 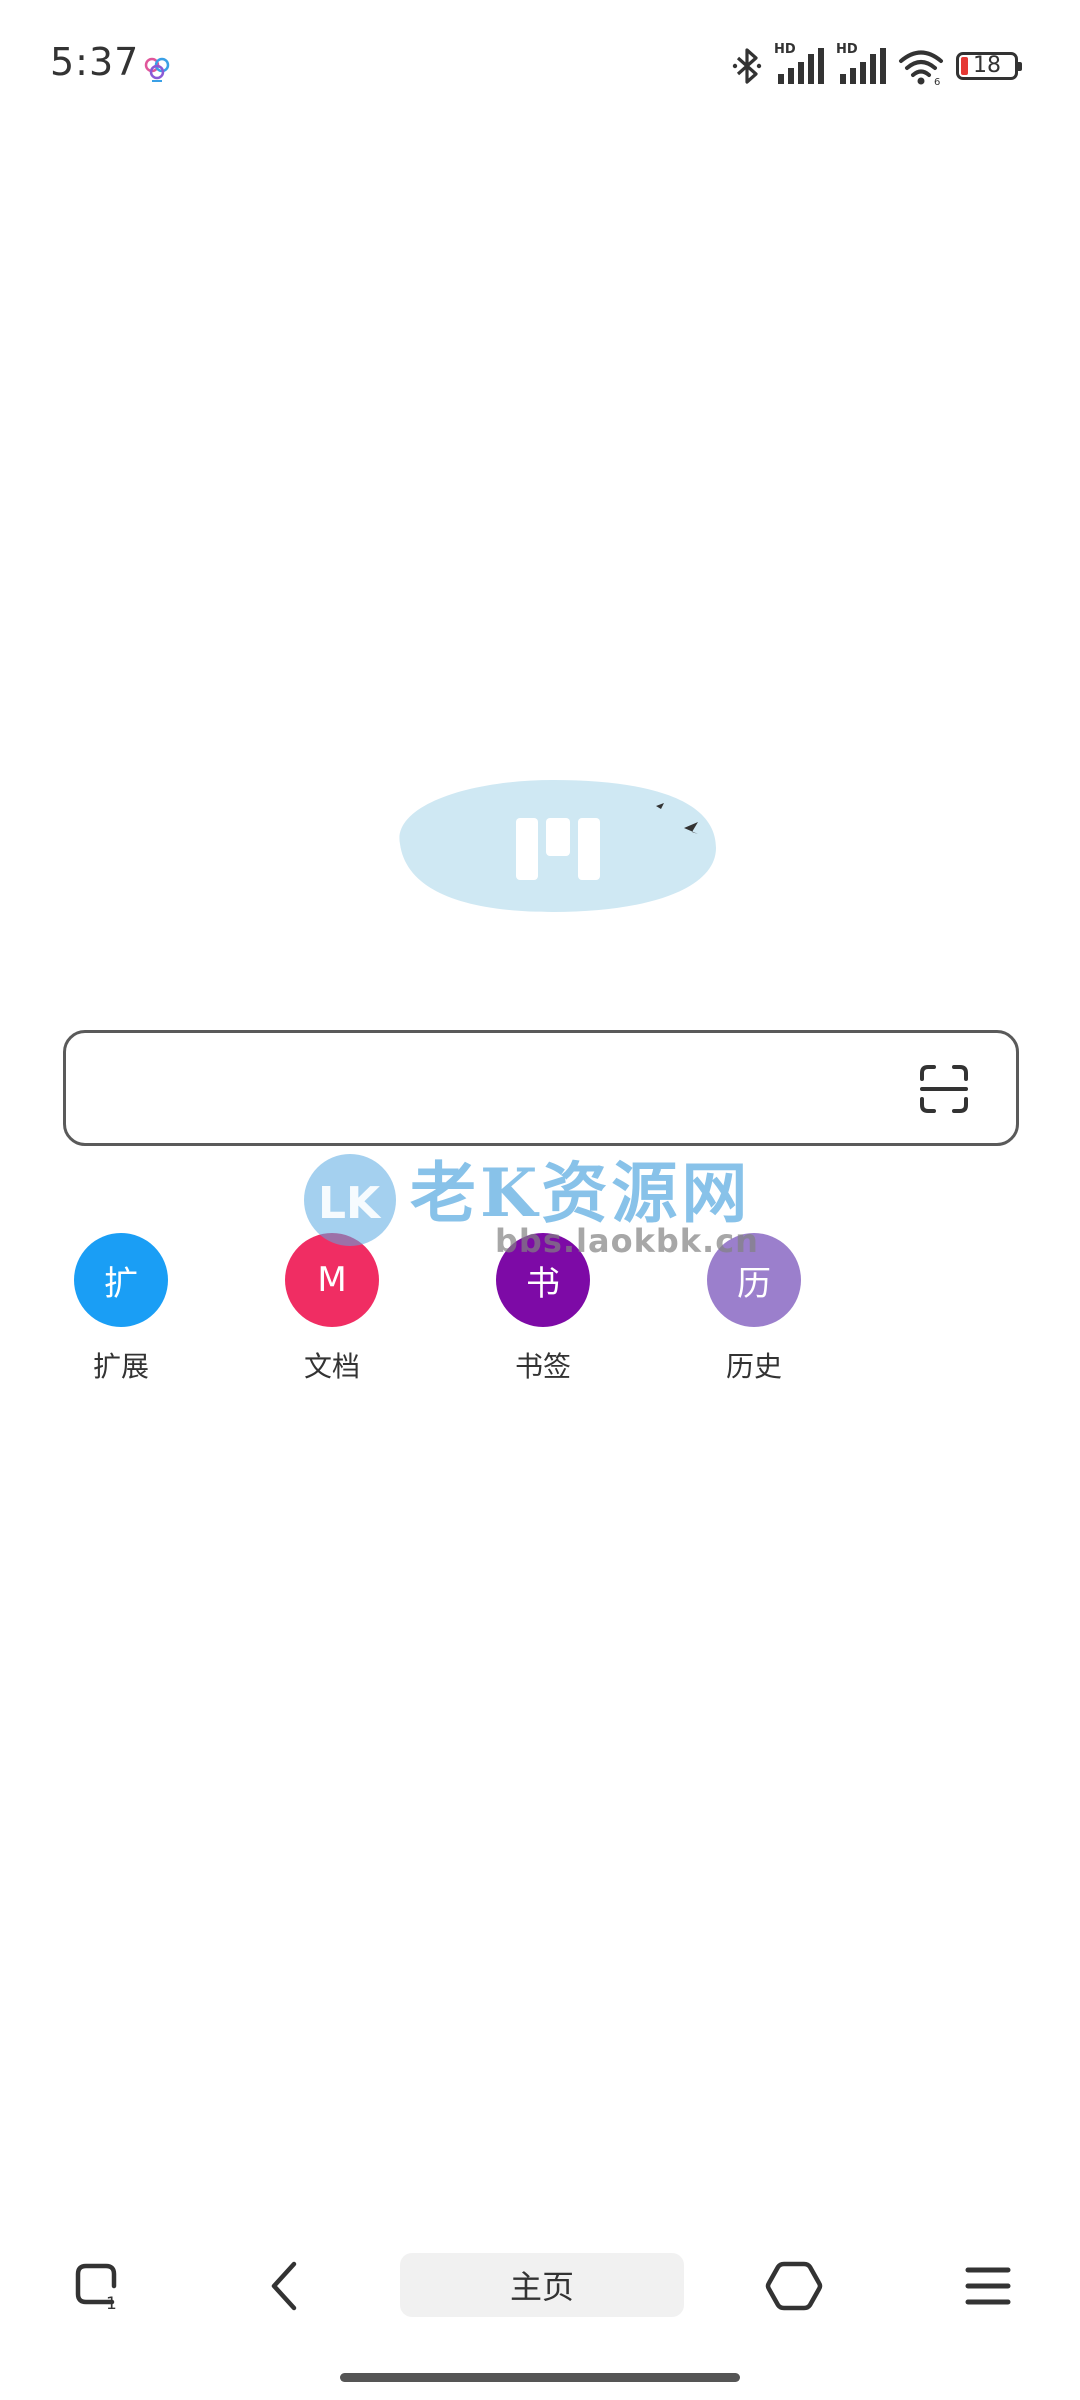 I want to click on shortcut-documents: M 文档, so click(x=332, y=1313).